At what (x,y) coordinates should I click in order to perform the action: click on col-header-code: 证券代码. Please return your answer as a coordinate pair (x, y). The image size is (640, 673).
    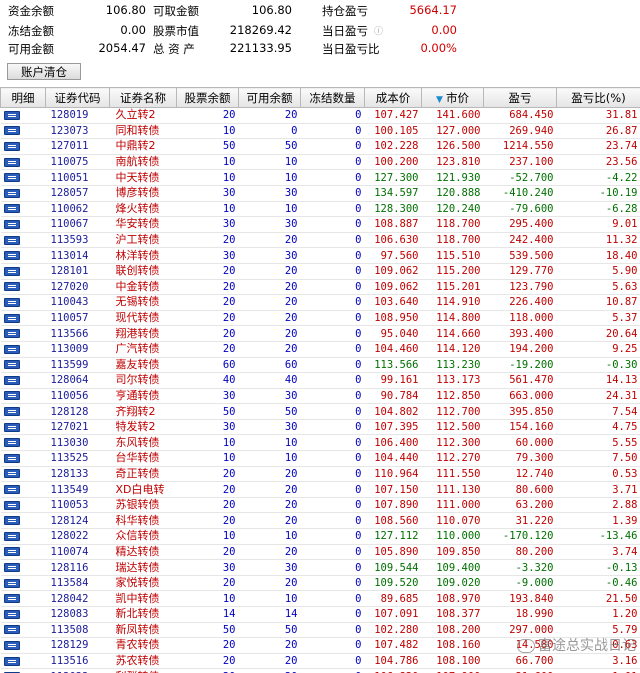
    Looking at the image, I should click on (77, 97).